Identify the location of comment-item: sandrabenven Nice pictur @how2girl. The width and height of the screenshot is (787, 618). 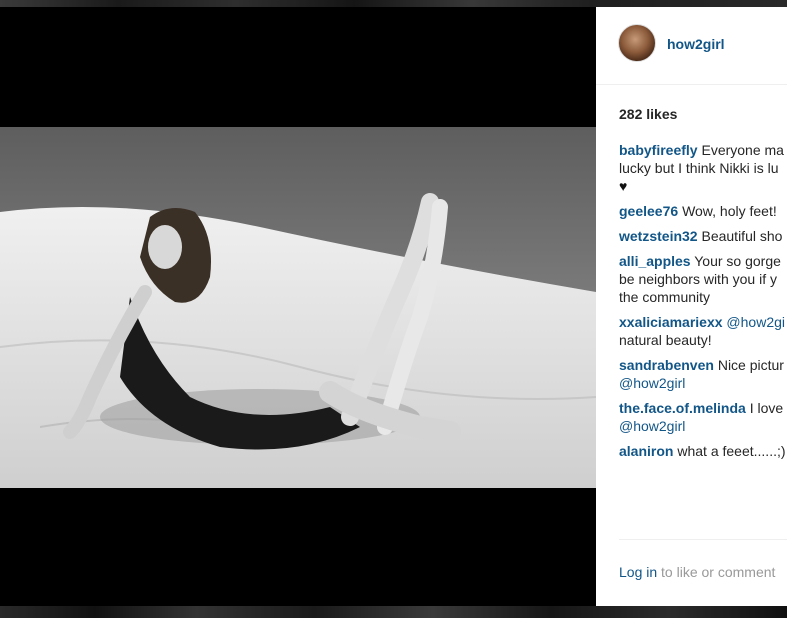
(703, 374).